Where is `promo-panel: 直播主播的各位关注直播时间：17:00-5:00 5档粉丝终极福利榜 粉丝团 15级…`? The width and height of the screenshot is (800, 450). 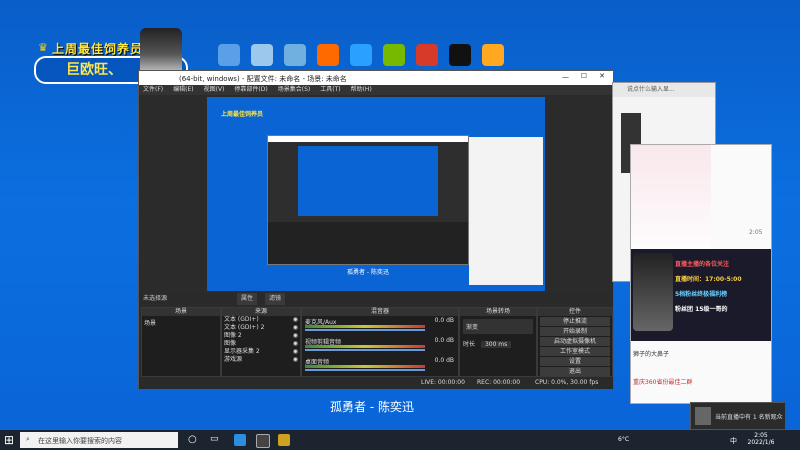
promo-panel: 直播主播的各位关注直播时间：17:00-5:00 5档粉丝终极福利榜 粉丝团 15级… is located at coordinates (701, 295).